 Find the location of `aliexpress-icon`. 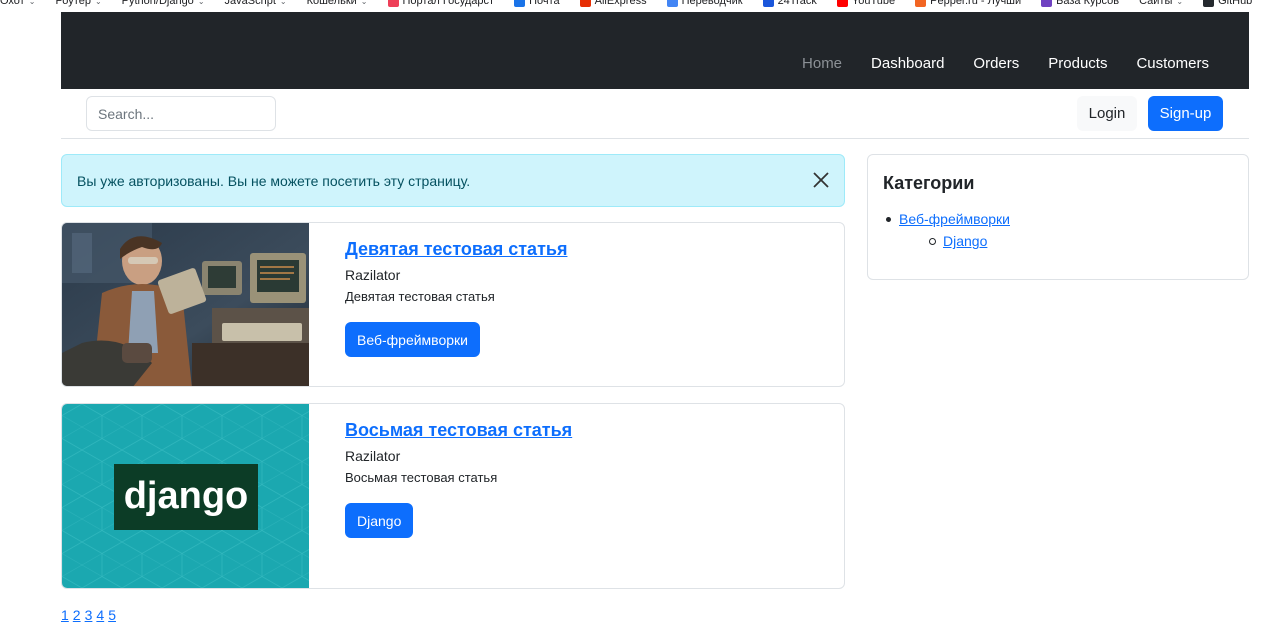

aliexpress-icon is located at coordinates (585, 3).